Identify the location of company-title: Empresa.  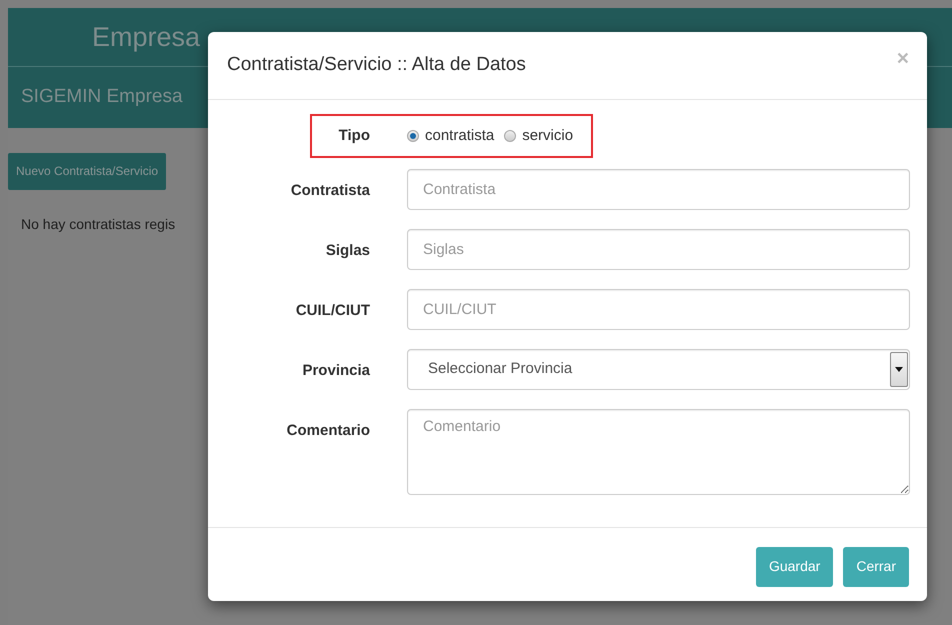
(146, 37).